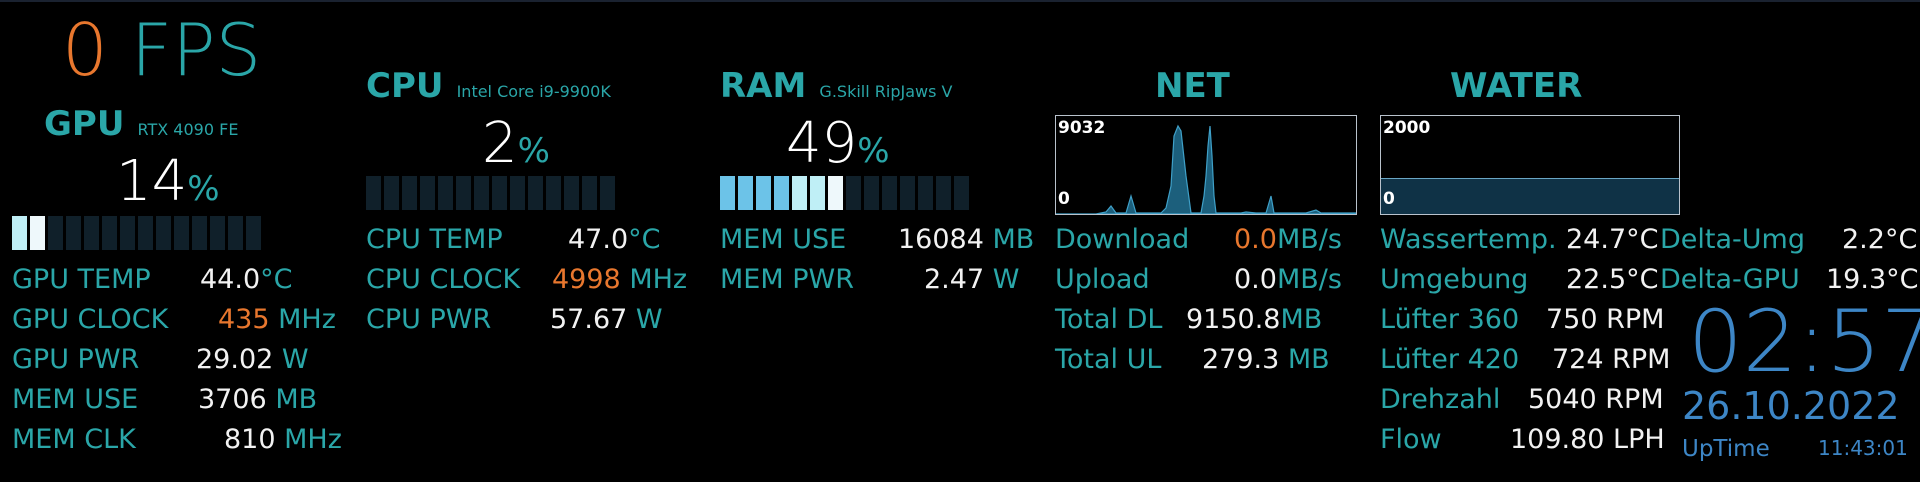 This screenshot has height=482, width=1920. I want to click on cpu-pwr-label: CPU PWR, so click(429, 319).